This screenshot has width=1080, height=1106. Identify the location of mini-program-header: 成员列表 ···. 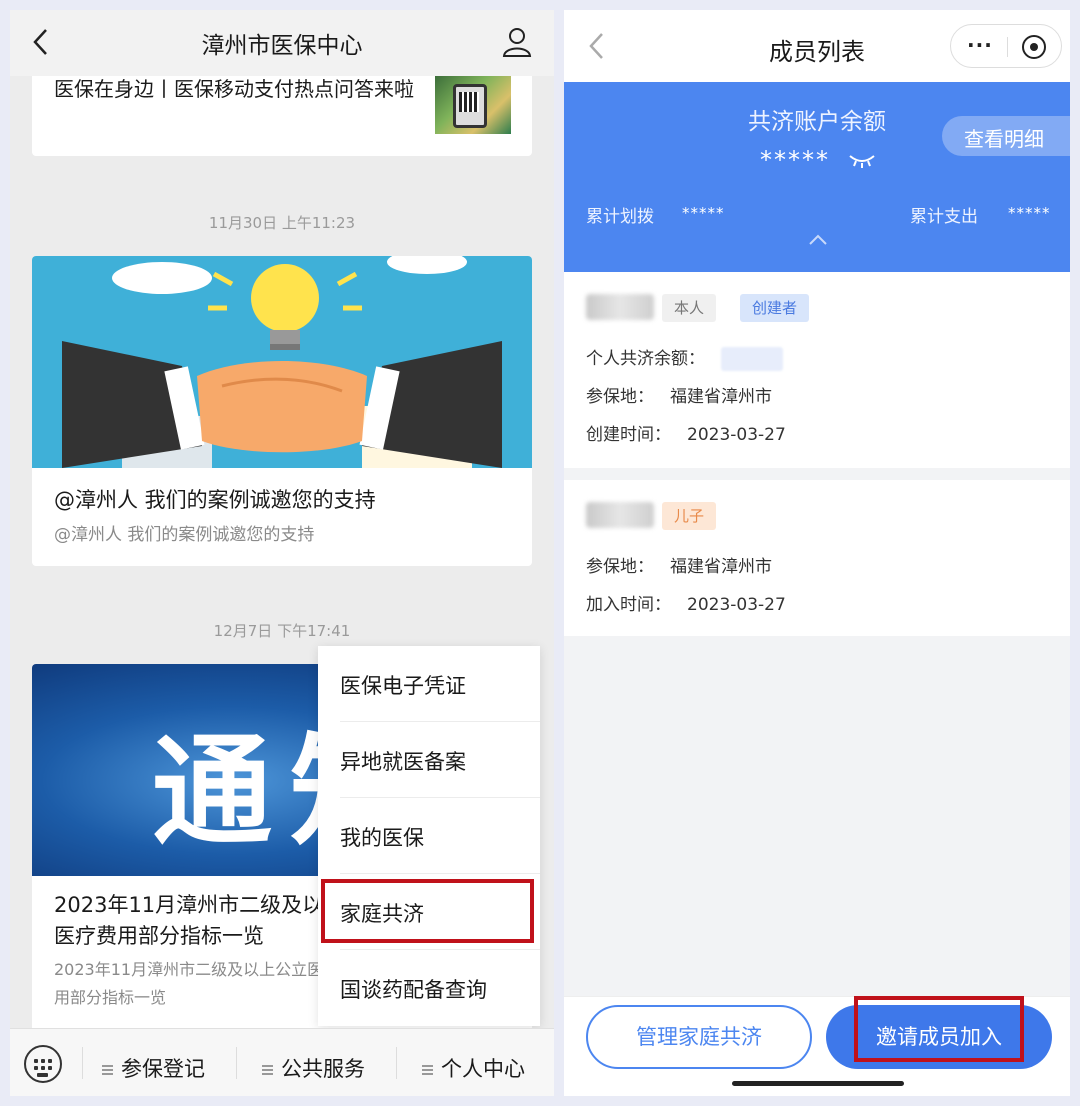
(817, 46).